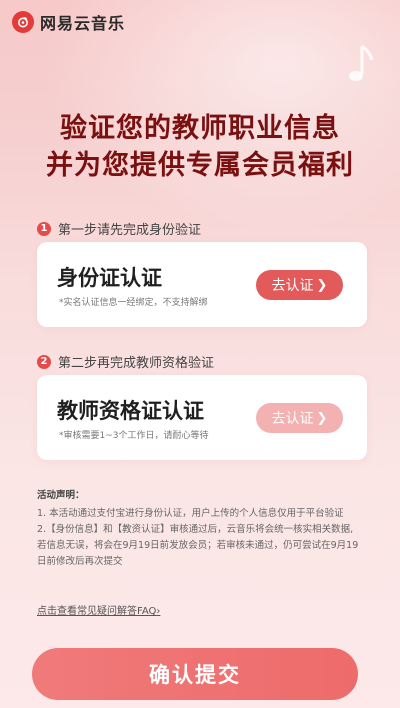 The image size is (400, 708). Describe the element at coordinates (292, 286) in the screenshot. I see `verify-id-button-label: 去认证` at that location.